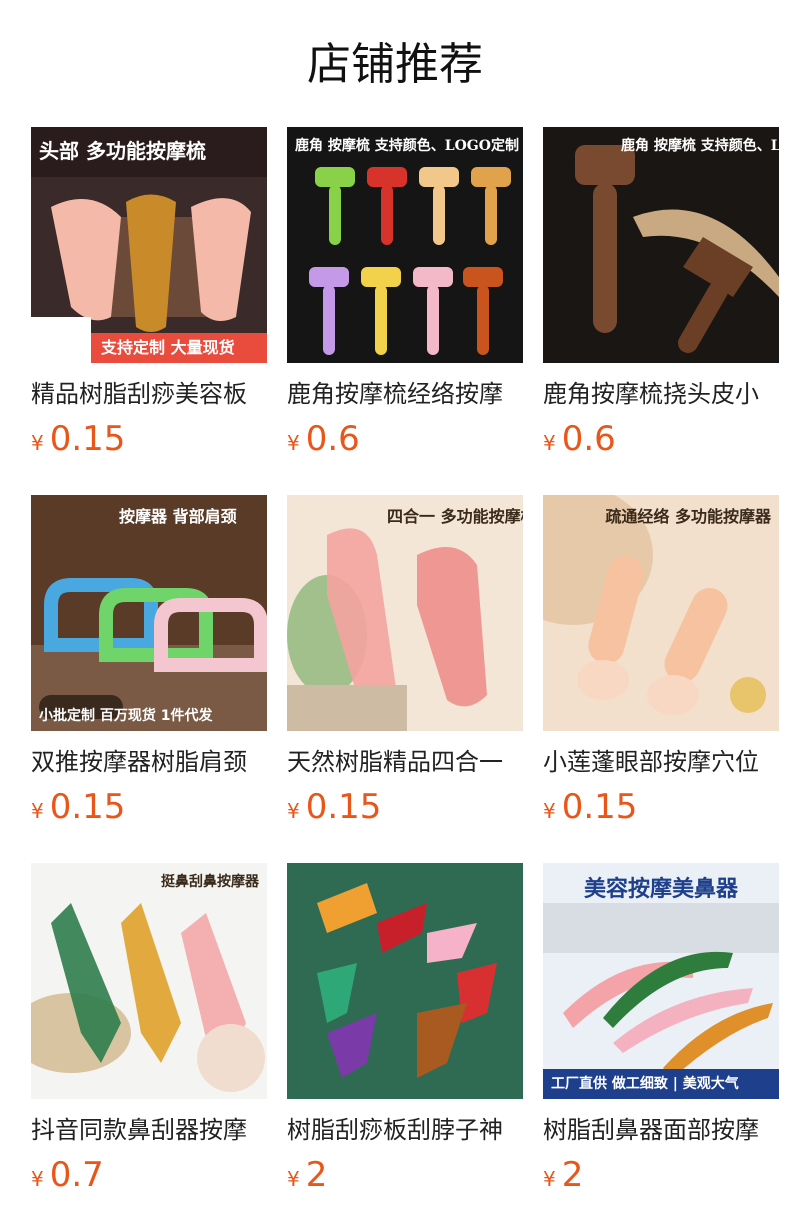 The width and height of the screenshot is (790, 1232). I want to click on product-image: 挺鼻刮鼻按摩器, so click(149, 981).